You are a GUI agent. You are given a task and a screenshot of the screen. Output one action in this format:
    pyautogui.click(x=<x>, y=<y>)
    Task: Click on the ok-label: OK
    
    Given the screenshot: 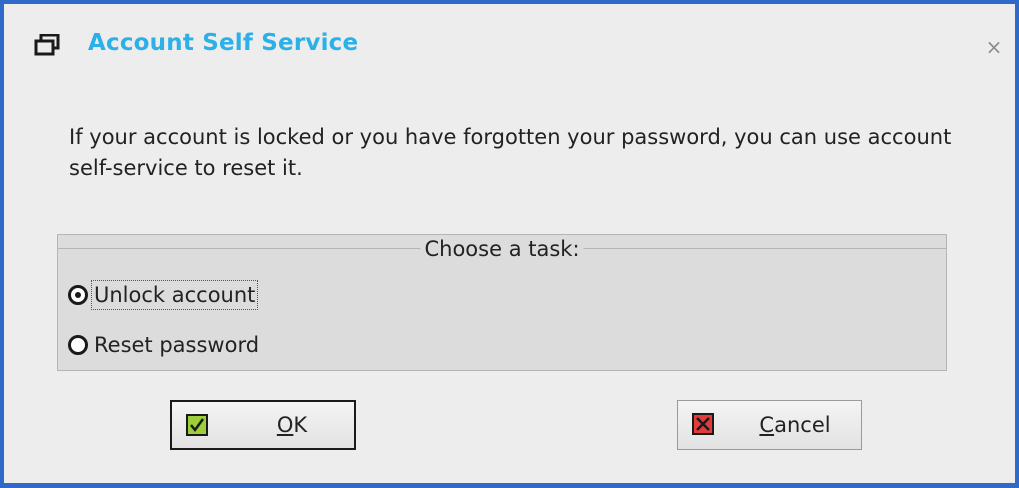 What is the action you would take?
    pyautogui.click(x=292, y=425)
    